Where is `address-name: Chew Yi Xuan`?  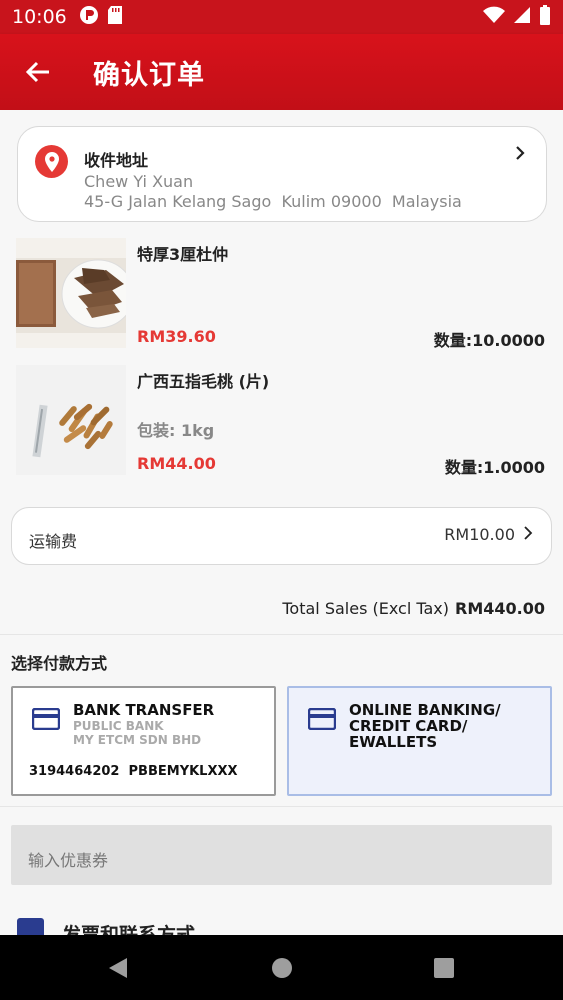
address-name: Chew Yi Xuan is located at coordinates (139, 181).